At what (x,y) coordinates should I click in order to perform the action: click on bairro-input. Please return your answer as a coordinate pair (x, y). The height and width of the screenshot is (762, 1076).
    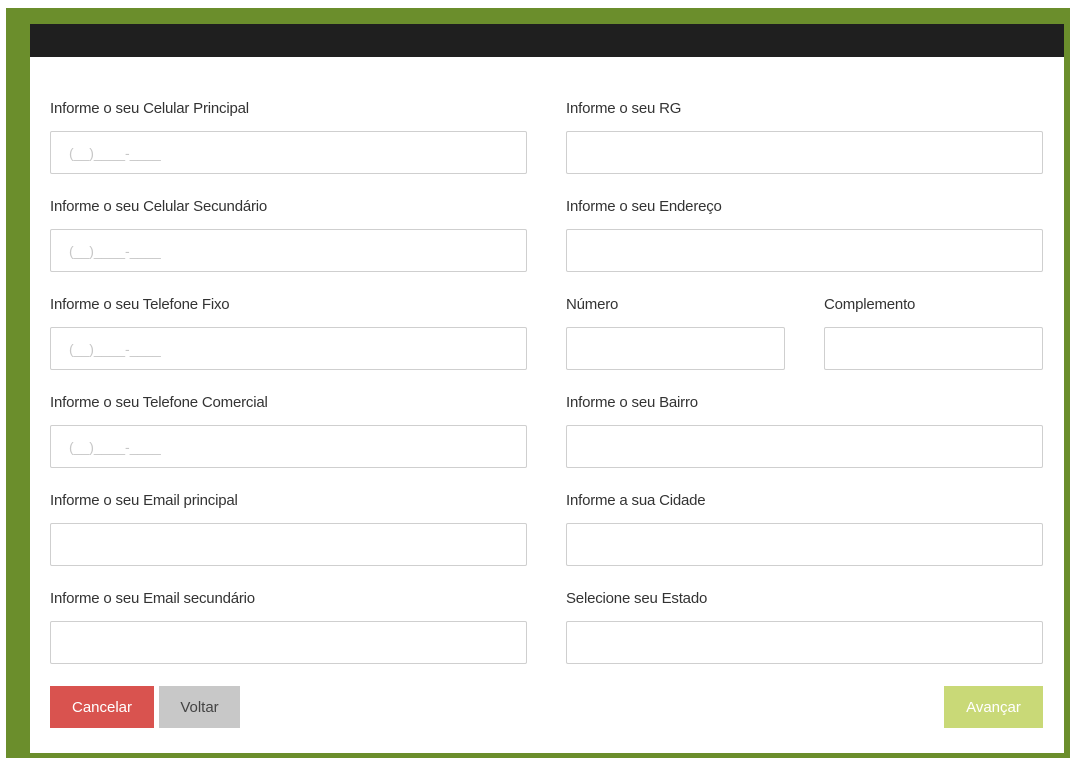
    Looking at the image, I should click on (804, 446).